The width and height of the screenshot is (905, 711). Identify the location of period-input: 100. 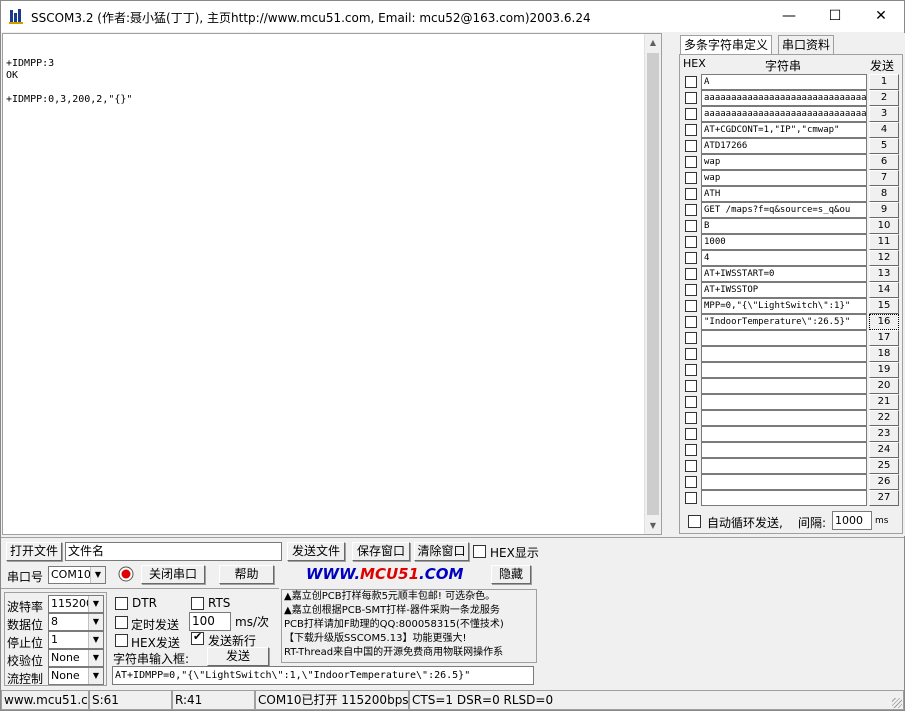
(210, 621).